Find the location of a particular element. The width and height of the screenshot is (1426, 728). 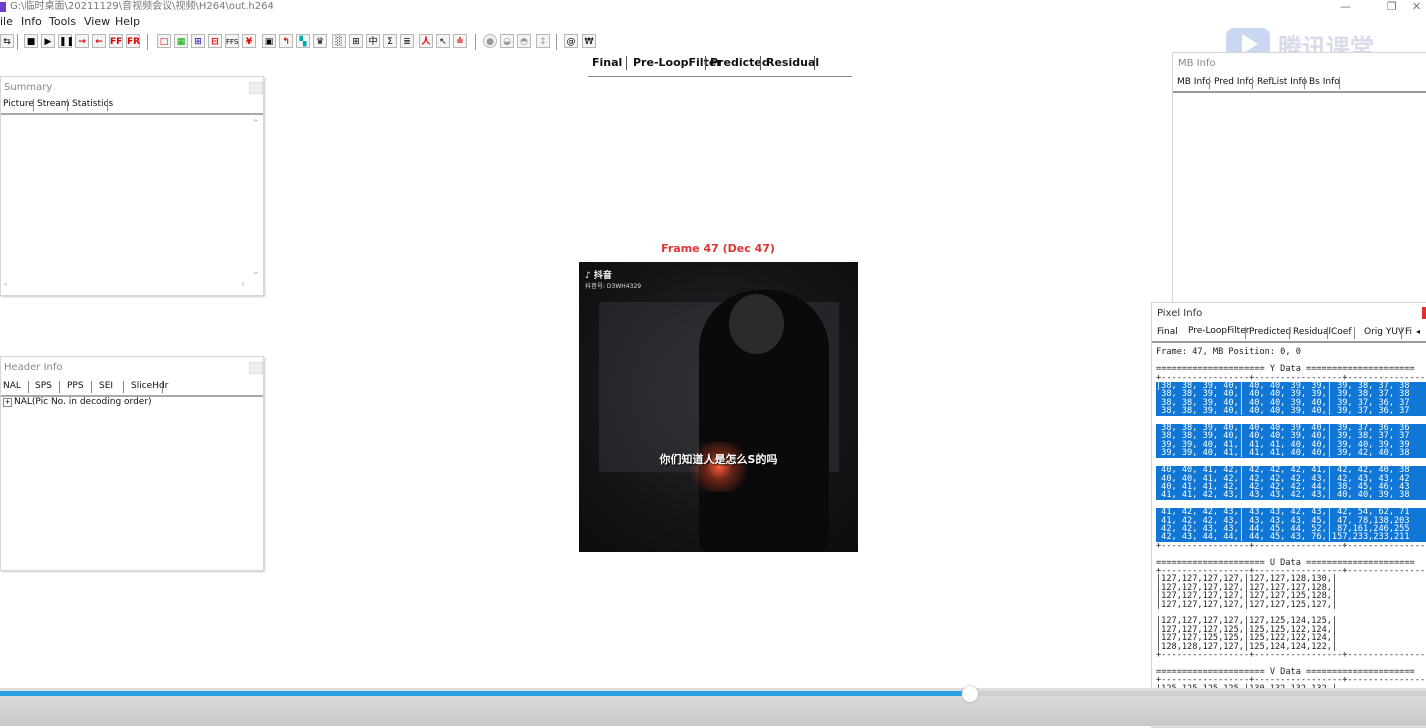

crop-icon: ↰ is located at coordinates (286, 41).